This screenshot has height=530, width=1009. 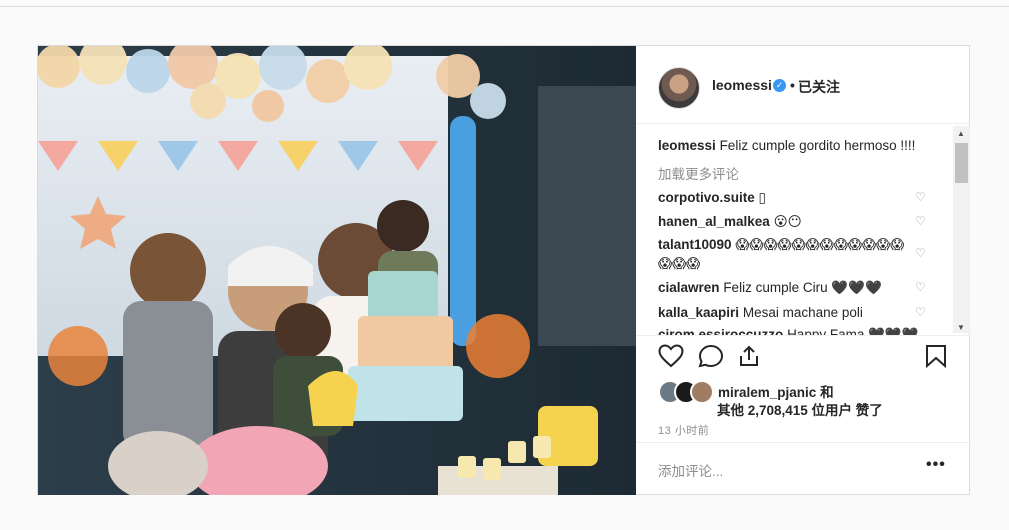 I want to click on post-timestamp: 13 小时前, so click(x=683, y=430).